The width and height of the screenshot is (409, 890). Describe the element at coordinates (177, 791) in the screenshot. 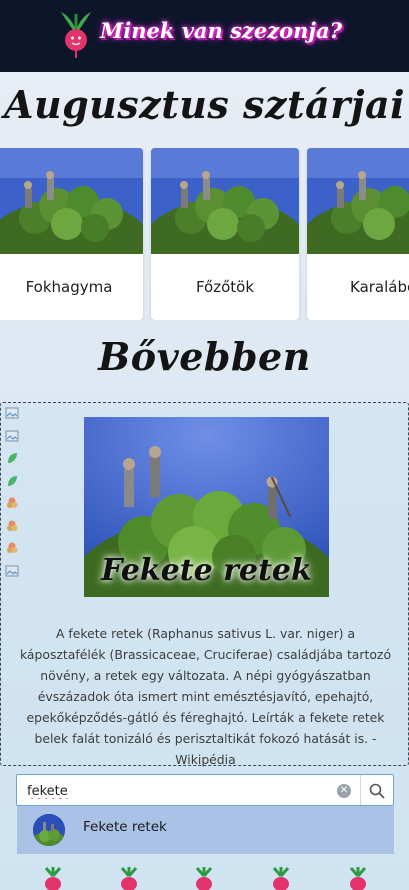

I see `search-input` at that location.